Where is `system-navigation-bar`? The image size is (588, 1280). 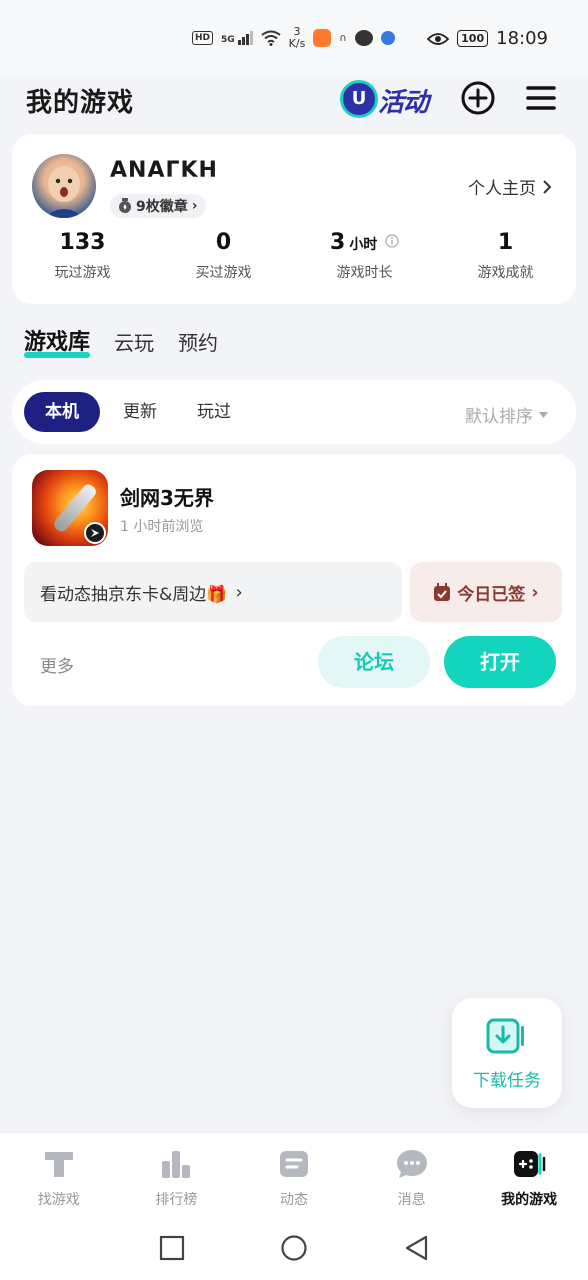
system-navigation-bar is located at coordinates (294, 1248).